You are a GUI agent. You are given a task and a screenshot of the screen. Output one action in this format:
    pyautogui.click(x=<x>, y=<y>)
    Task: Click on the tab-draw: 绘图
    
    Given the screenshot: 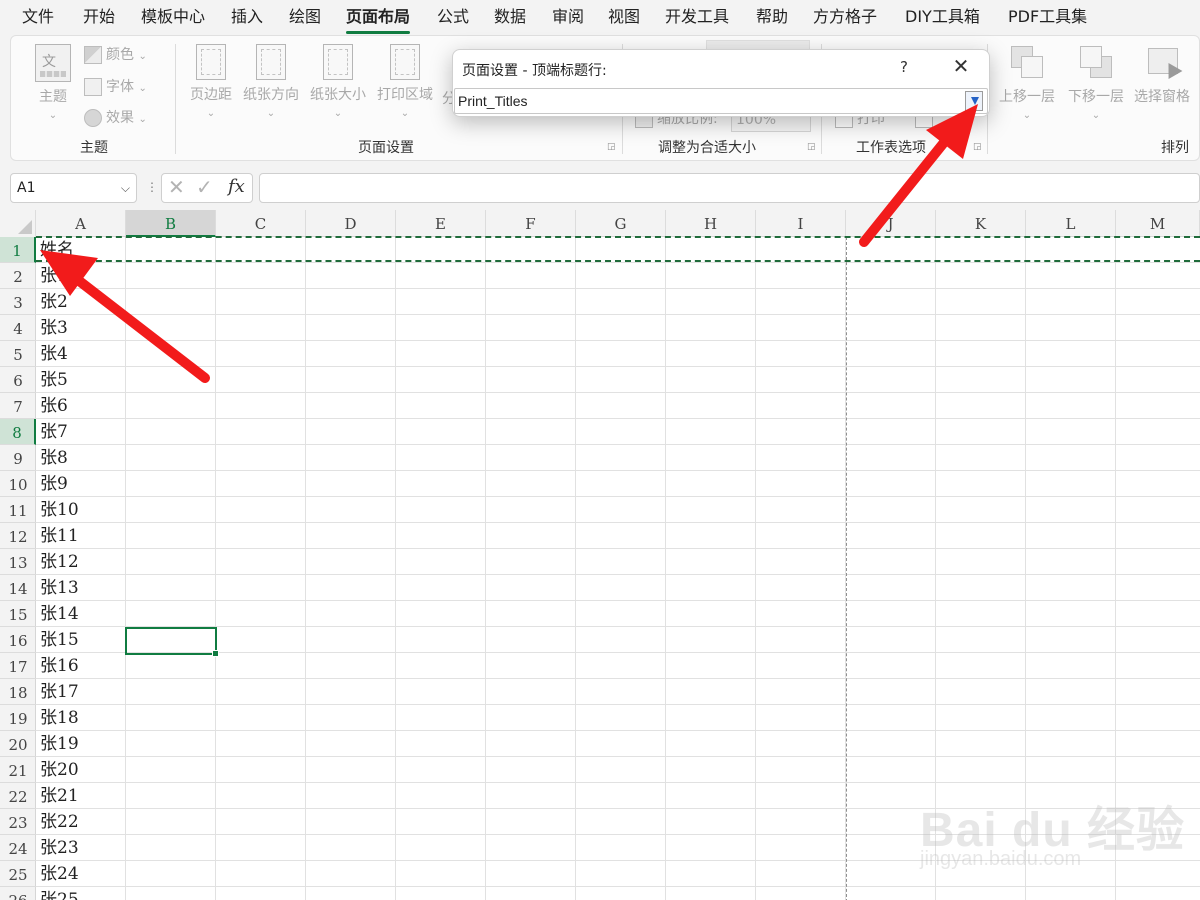 What is the action you would take?
    pyautogui.click(x=305, y=18)
    